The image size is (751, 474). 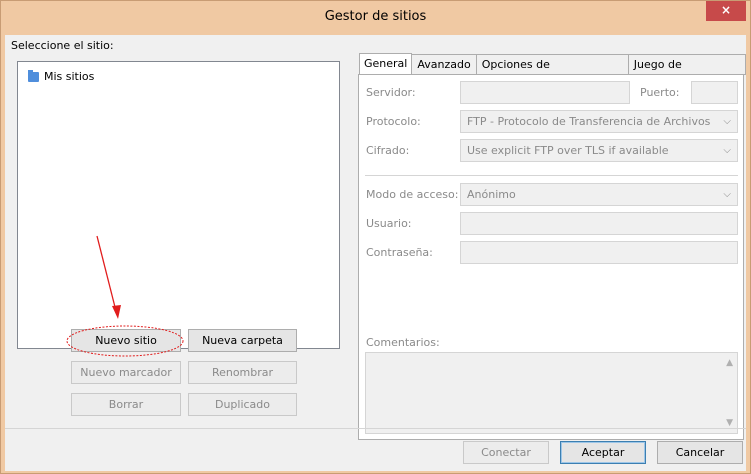 I want to click on annotation-overlay, so click(x=125, y=296).